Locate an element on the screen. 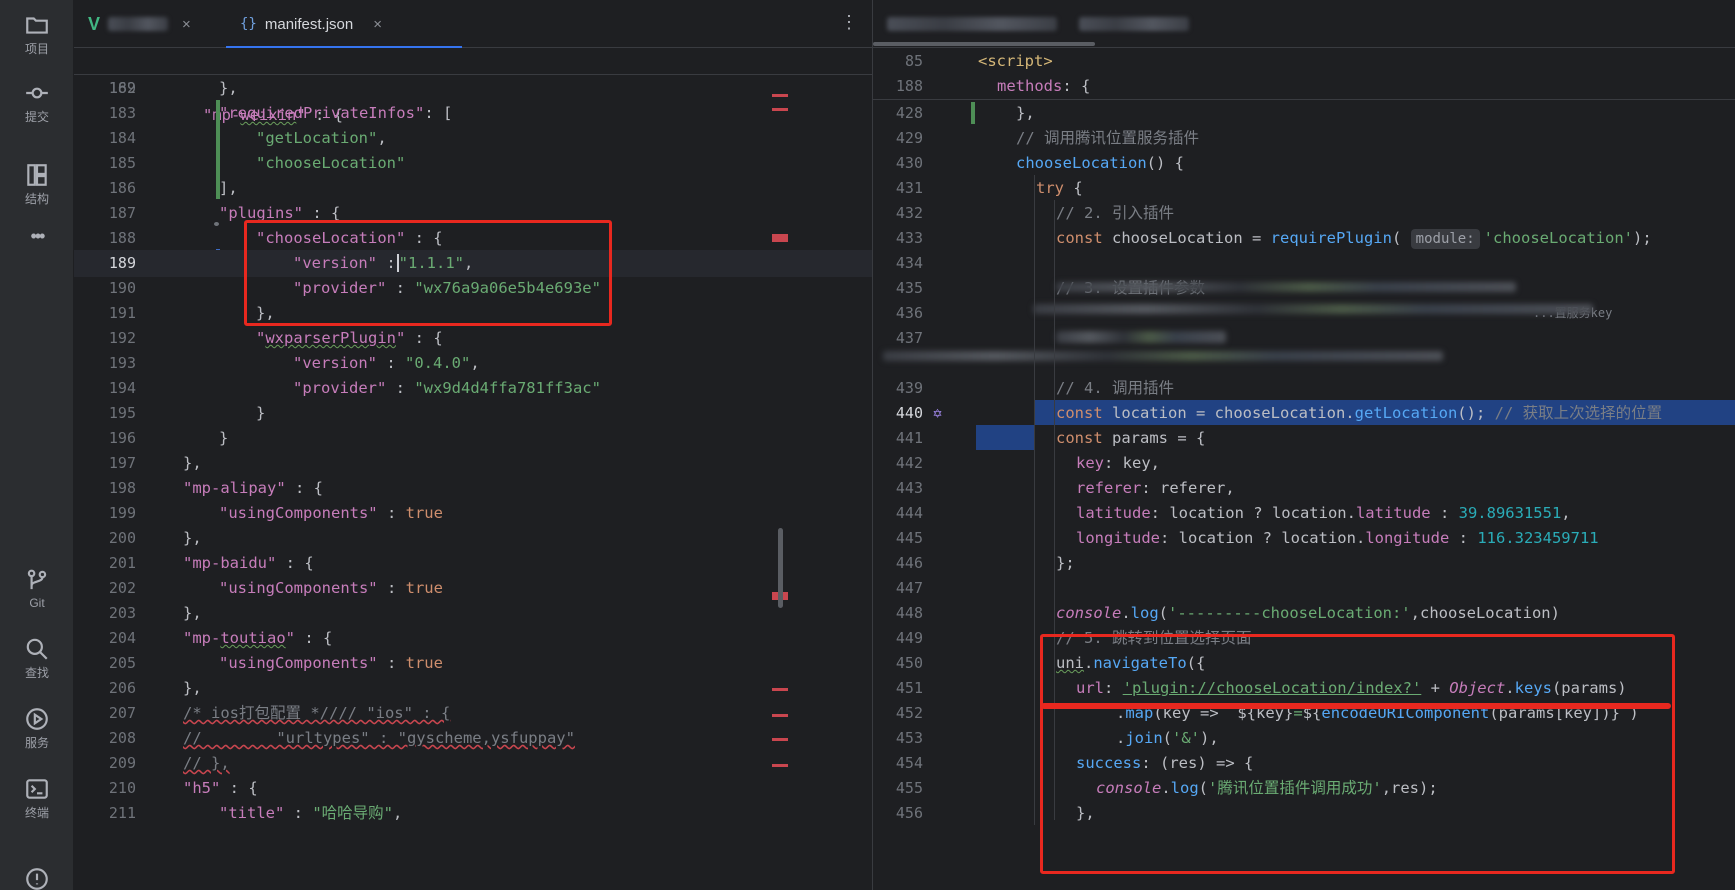  line-number: 206 is located at coordinates (122, 688).